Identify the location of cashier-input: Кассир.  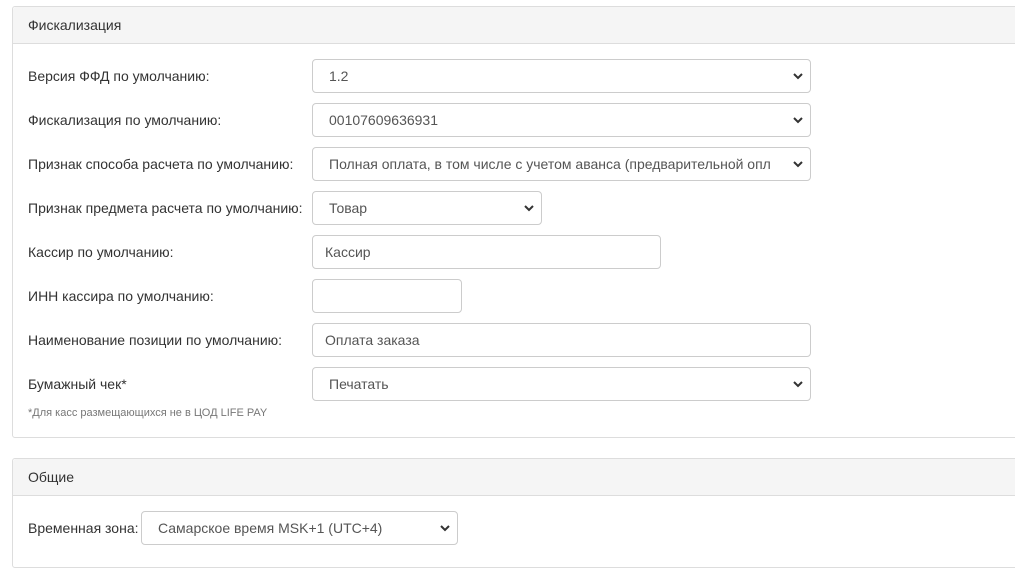
(486, 252).